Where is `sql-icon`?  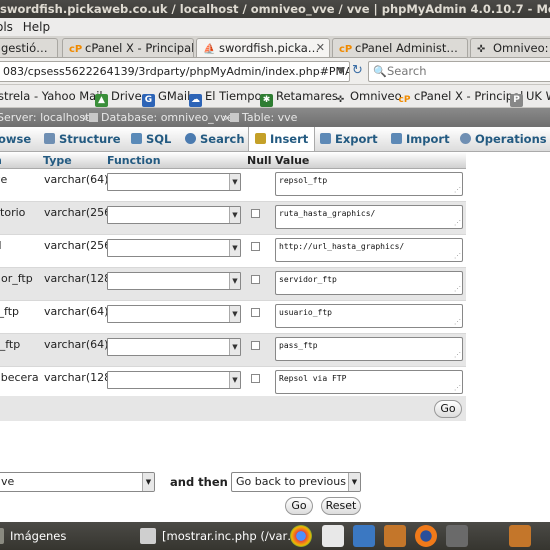
sql-icon is located at coordinates (136, 138).